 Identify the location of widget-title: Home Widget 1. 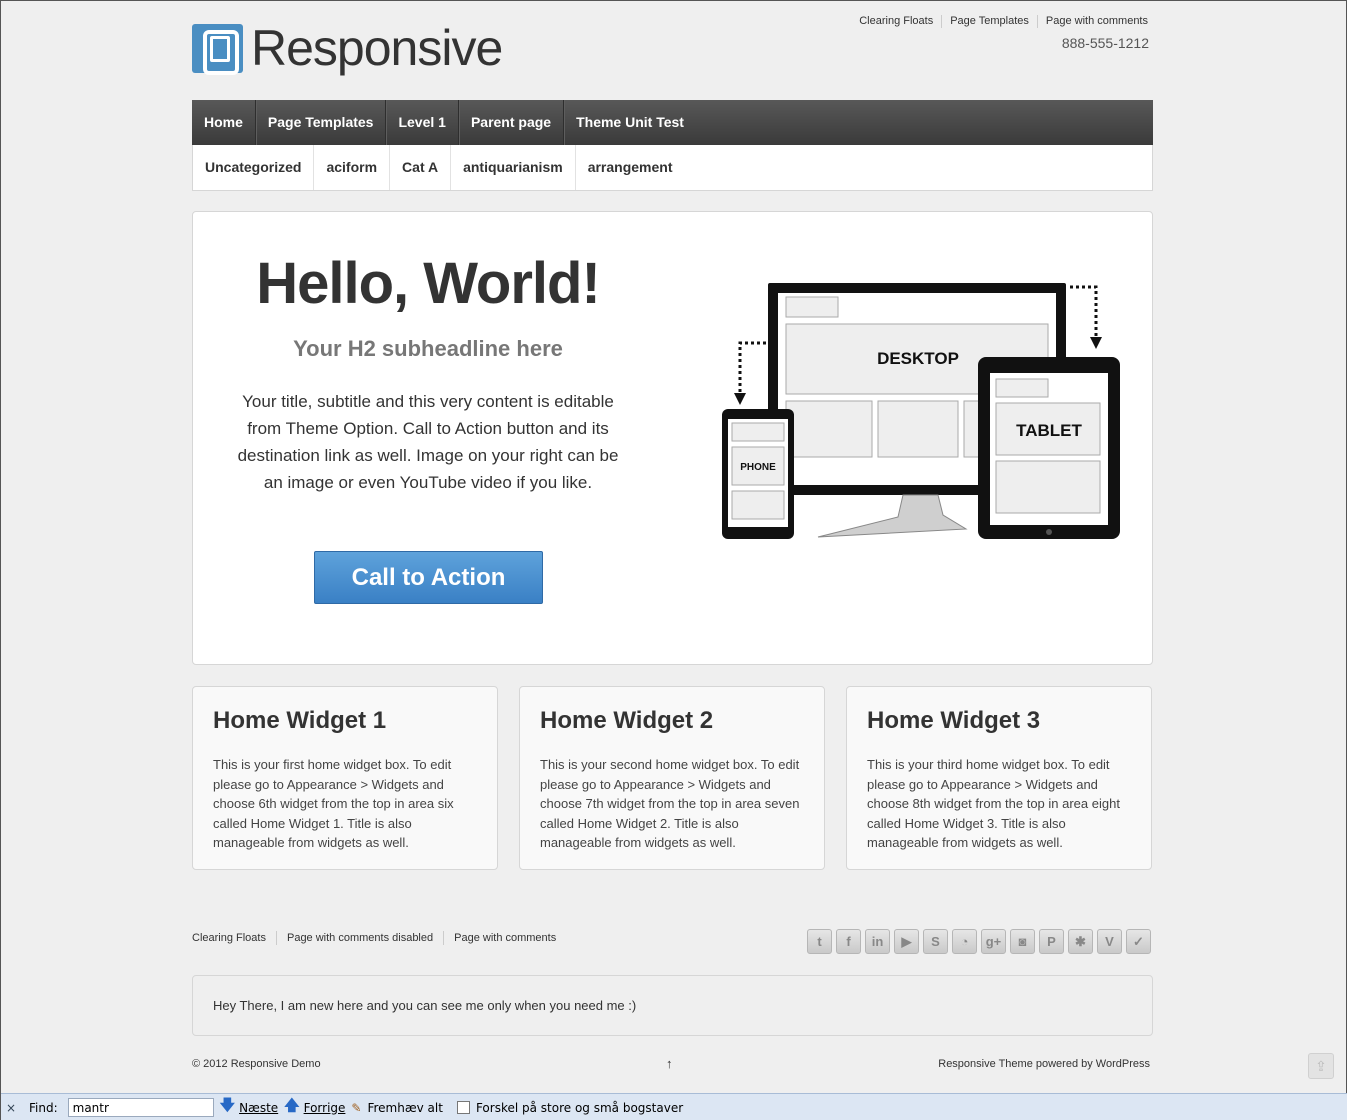
(300, 720).